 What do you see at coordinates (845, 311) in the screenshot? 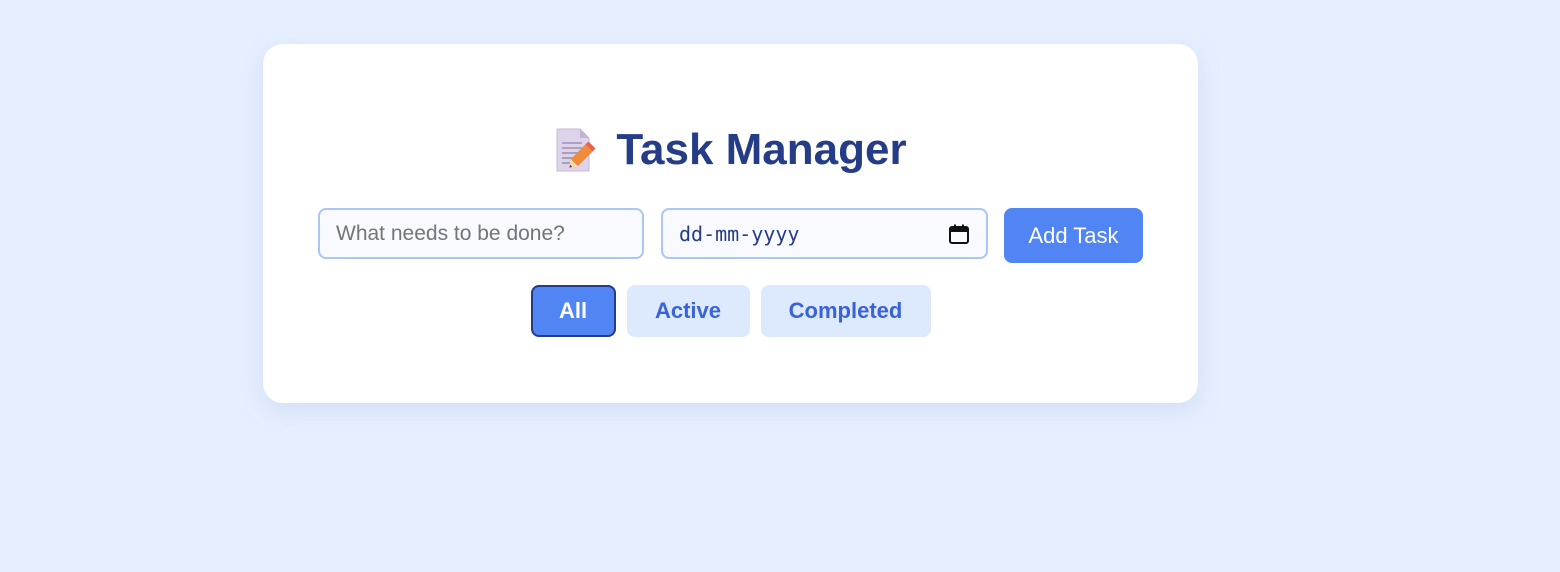
I see `filter-completed-button: Completed` at bounding box center [845, 311].